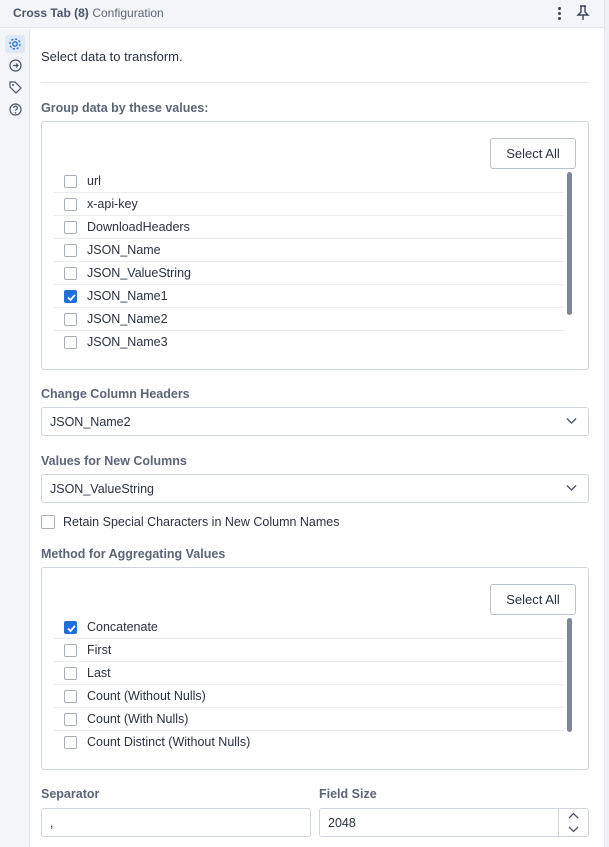 The height and width of the screenshot is (847, 609). Describe the element at coordinates (15, 87) in the screenshot. I see `tag-icon` at that location.